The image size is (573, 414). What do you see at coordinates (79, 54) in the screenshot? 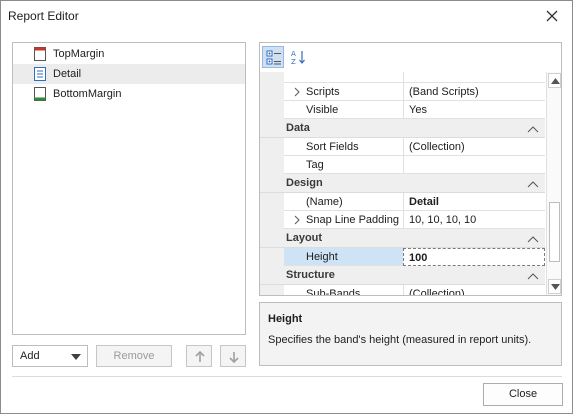
I see `tree-item-label: TopMargin` at bounding box center [79, 54].